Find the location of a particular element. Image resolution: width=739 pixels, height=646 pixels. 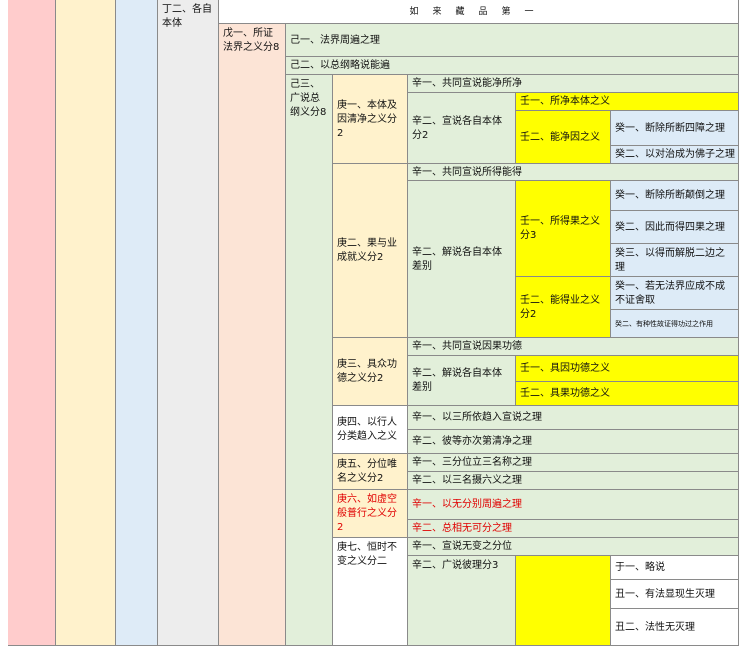

cell-geng4: 庚四、以行人分类趋入之义 is located at coordinates (370, 430).